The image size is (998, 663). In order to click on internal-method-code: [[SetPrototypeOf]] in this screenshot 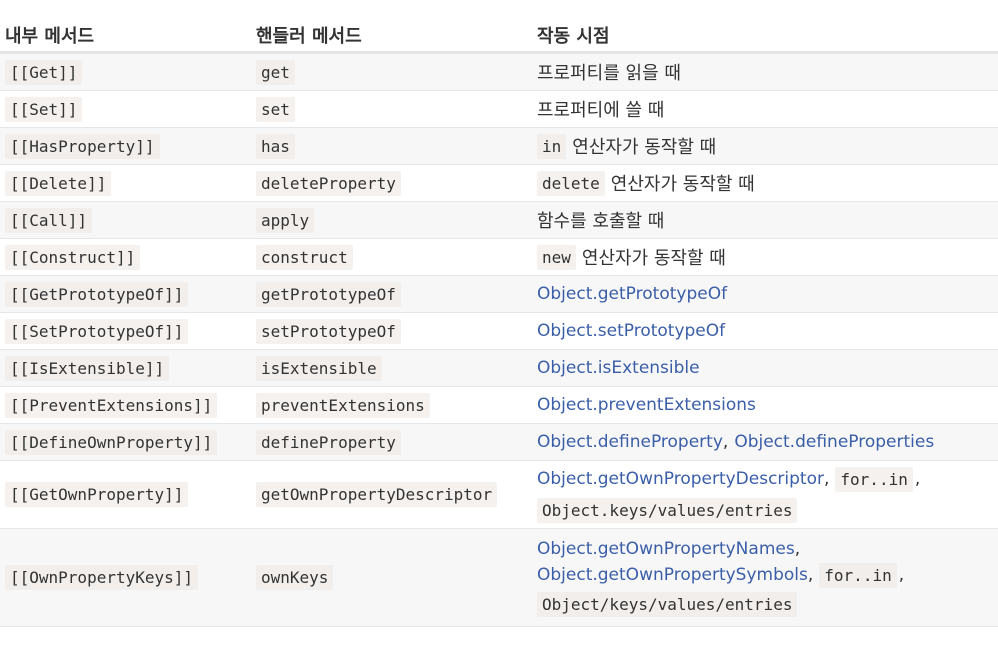, I will do `click(97, 331)`.